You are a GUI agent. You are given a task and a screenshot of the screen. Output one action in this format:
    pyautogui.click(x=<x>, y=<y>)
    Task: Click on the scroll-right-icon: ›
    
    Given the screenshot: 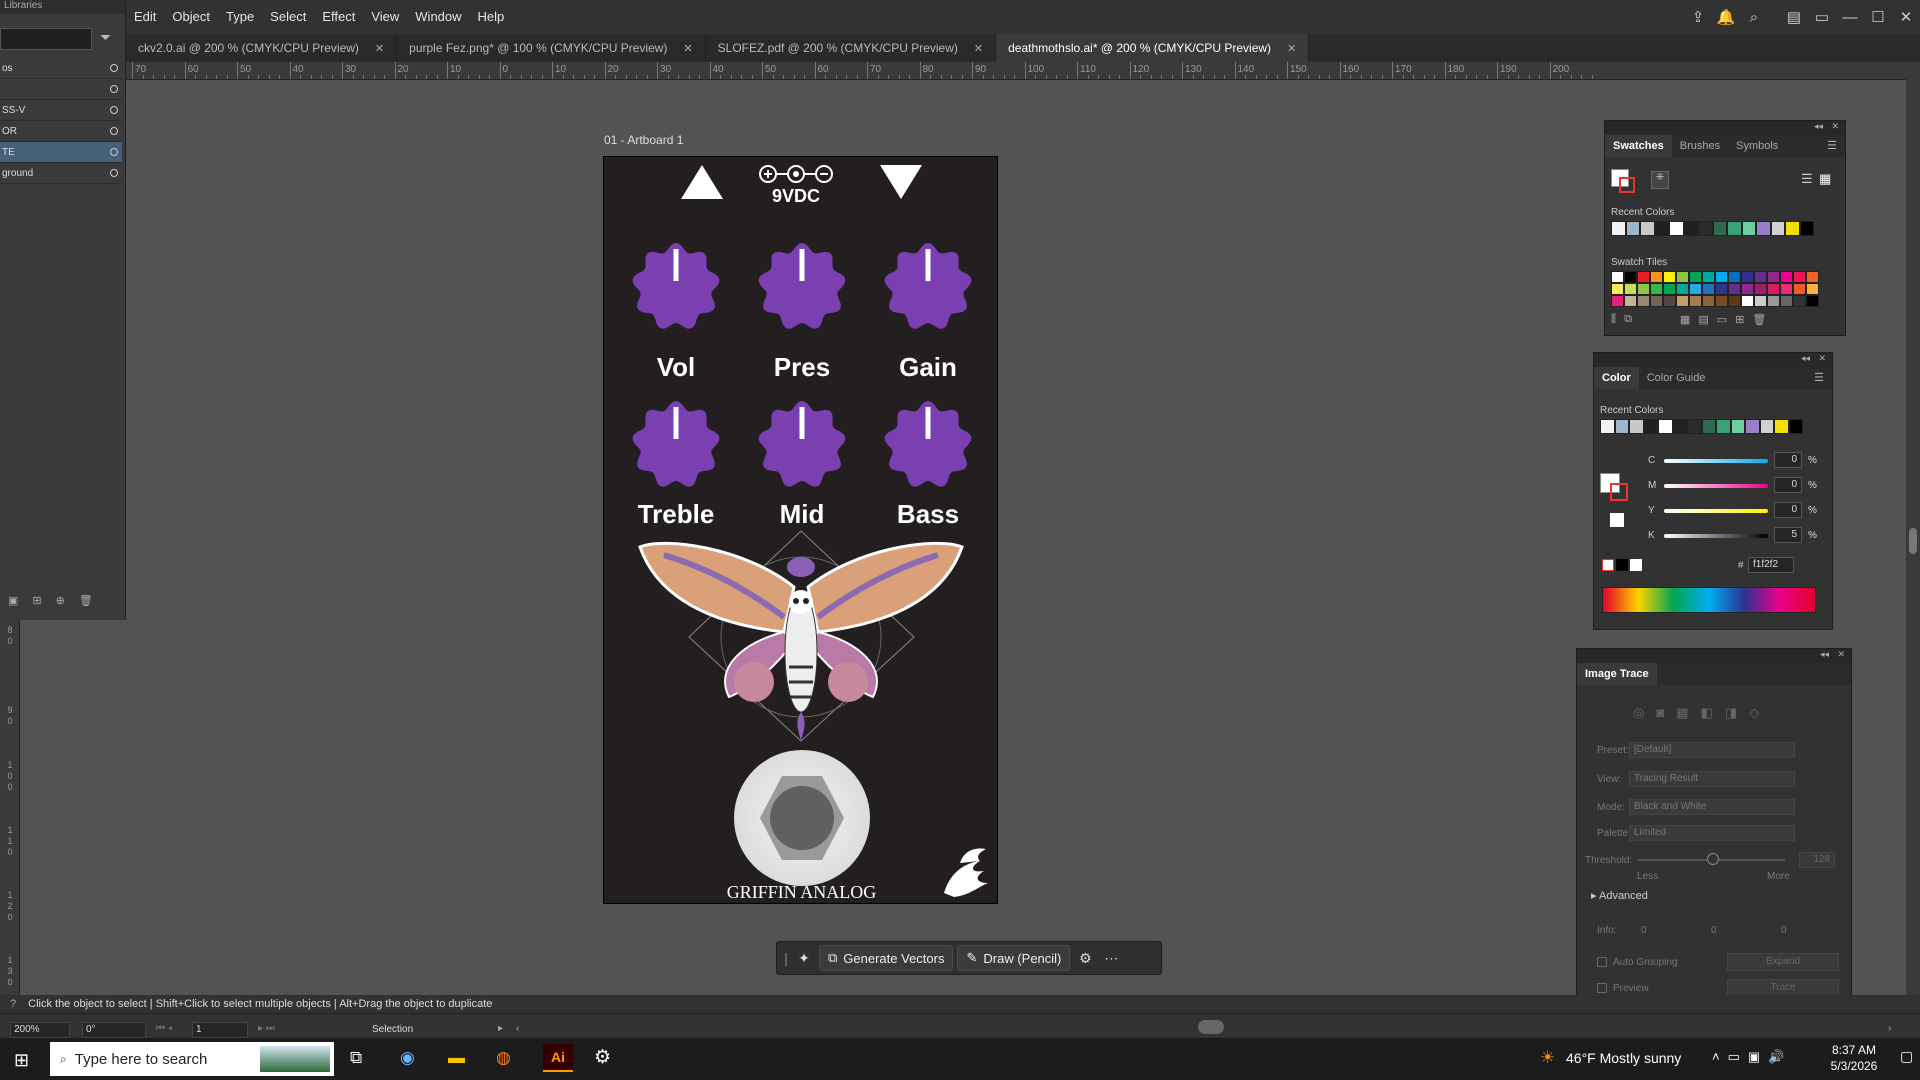 What is the action you would take?
    pyautogui.click(x=1889, y=1028)
    